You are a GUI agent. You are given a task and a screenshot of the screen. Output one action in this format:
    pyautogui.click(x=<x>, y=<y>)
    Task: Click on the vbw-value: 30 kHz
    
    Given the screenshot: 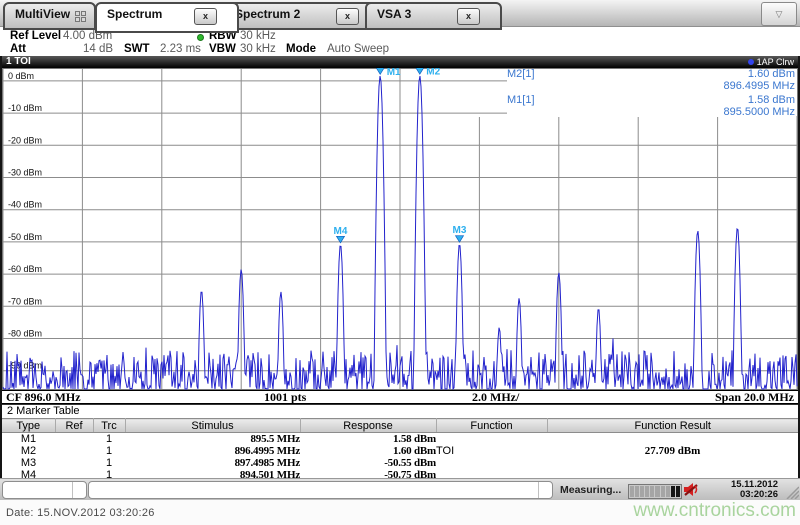 What is the action you would take?
    pyautogui.click(x=258, y=49)
    